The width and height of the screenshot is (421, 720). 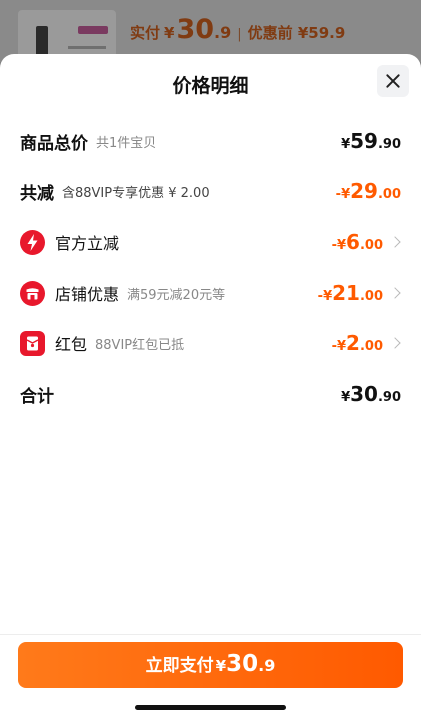 I want to click on background-product-bar: 实付 ¥ 30 .9 | 优惠前 ¥59.9, so click(x=210, y=31).